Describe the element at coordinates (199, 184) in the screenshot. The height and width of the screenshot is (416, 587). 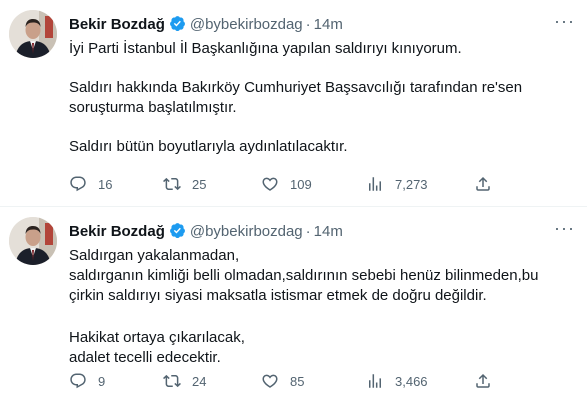
I see `retweet-count: 25` at that location.